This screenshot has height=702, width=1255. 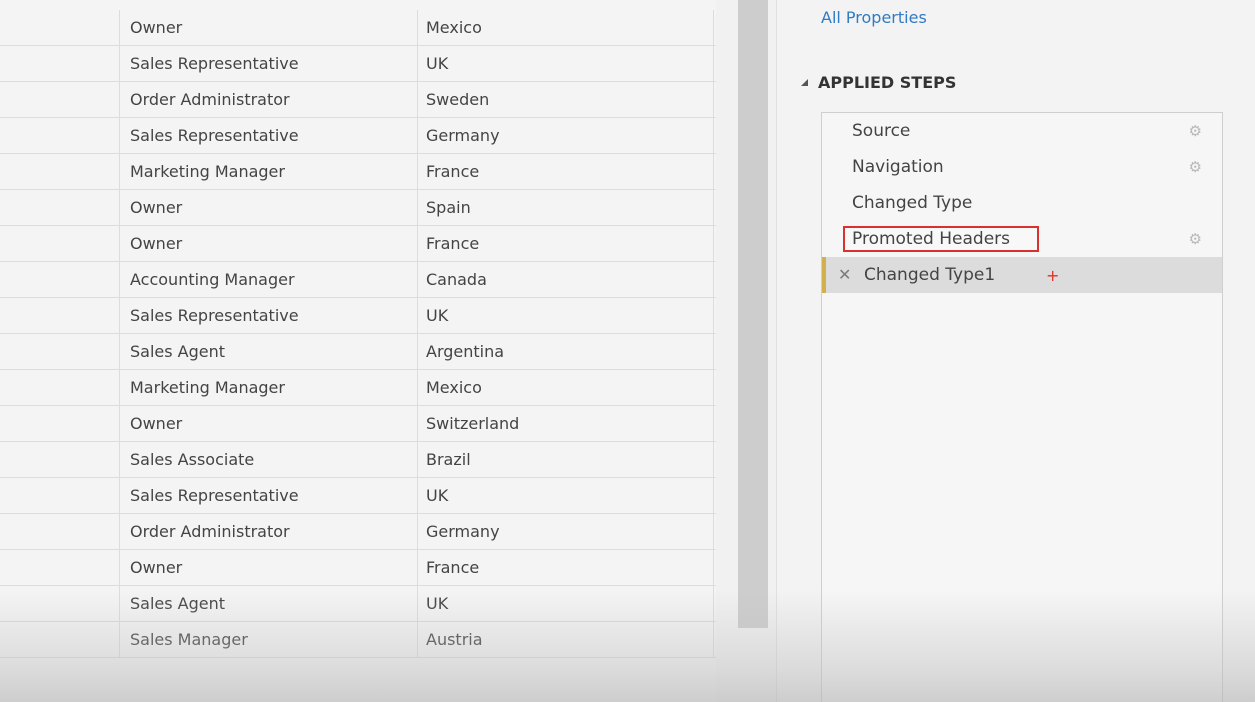 I want to click on table-row: Sales Manager Austria, so click(x=358, y=640).